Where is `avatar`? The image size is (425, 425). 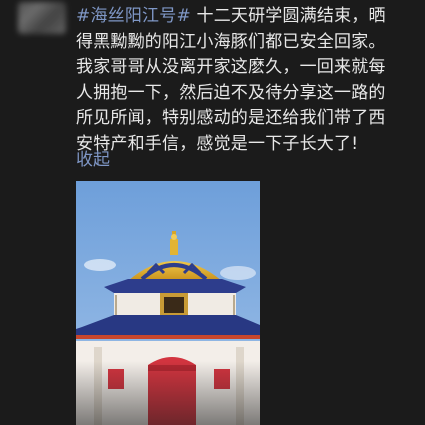
avatar is located at coordinates (42, 18).